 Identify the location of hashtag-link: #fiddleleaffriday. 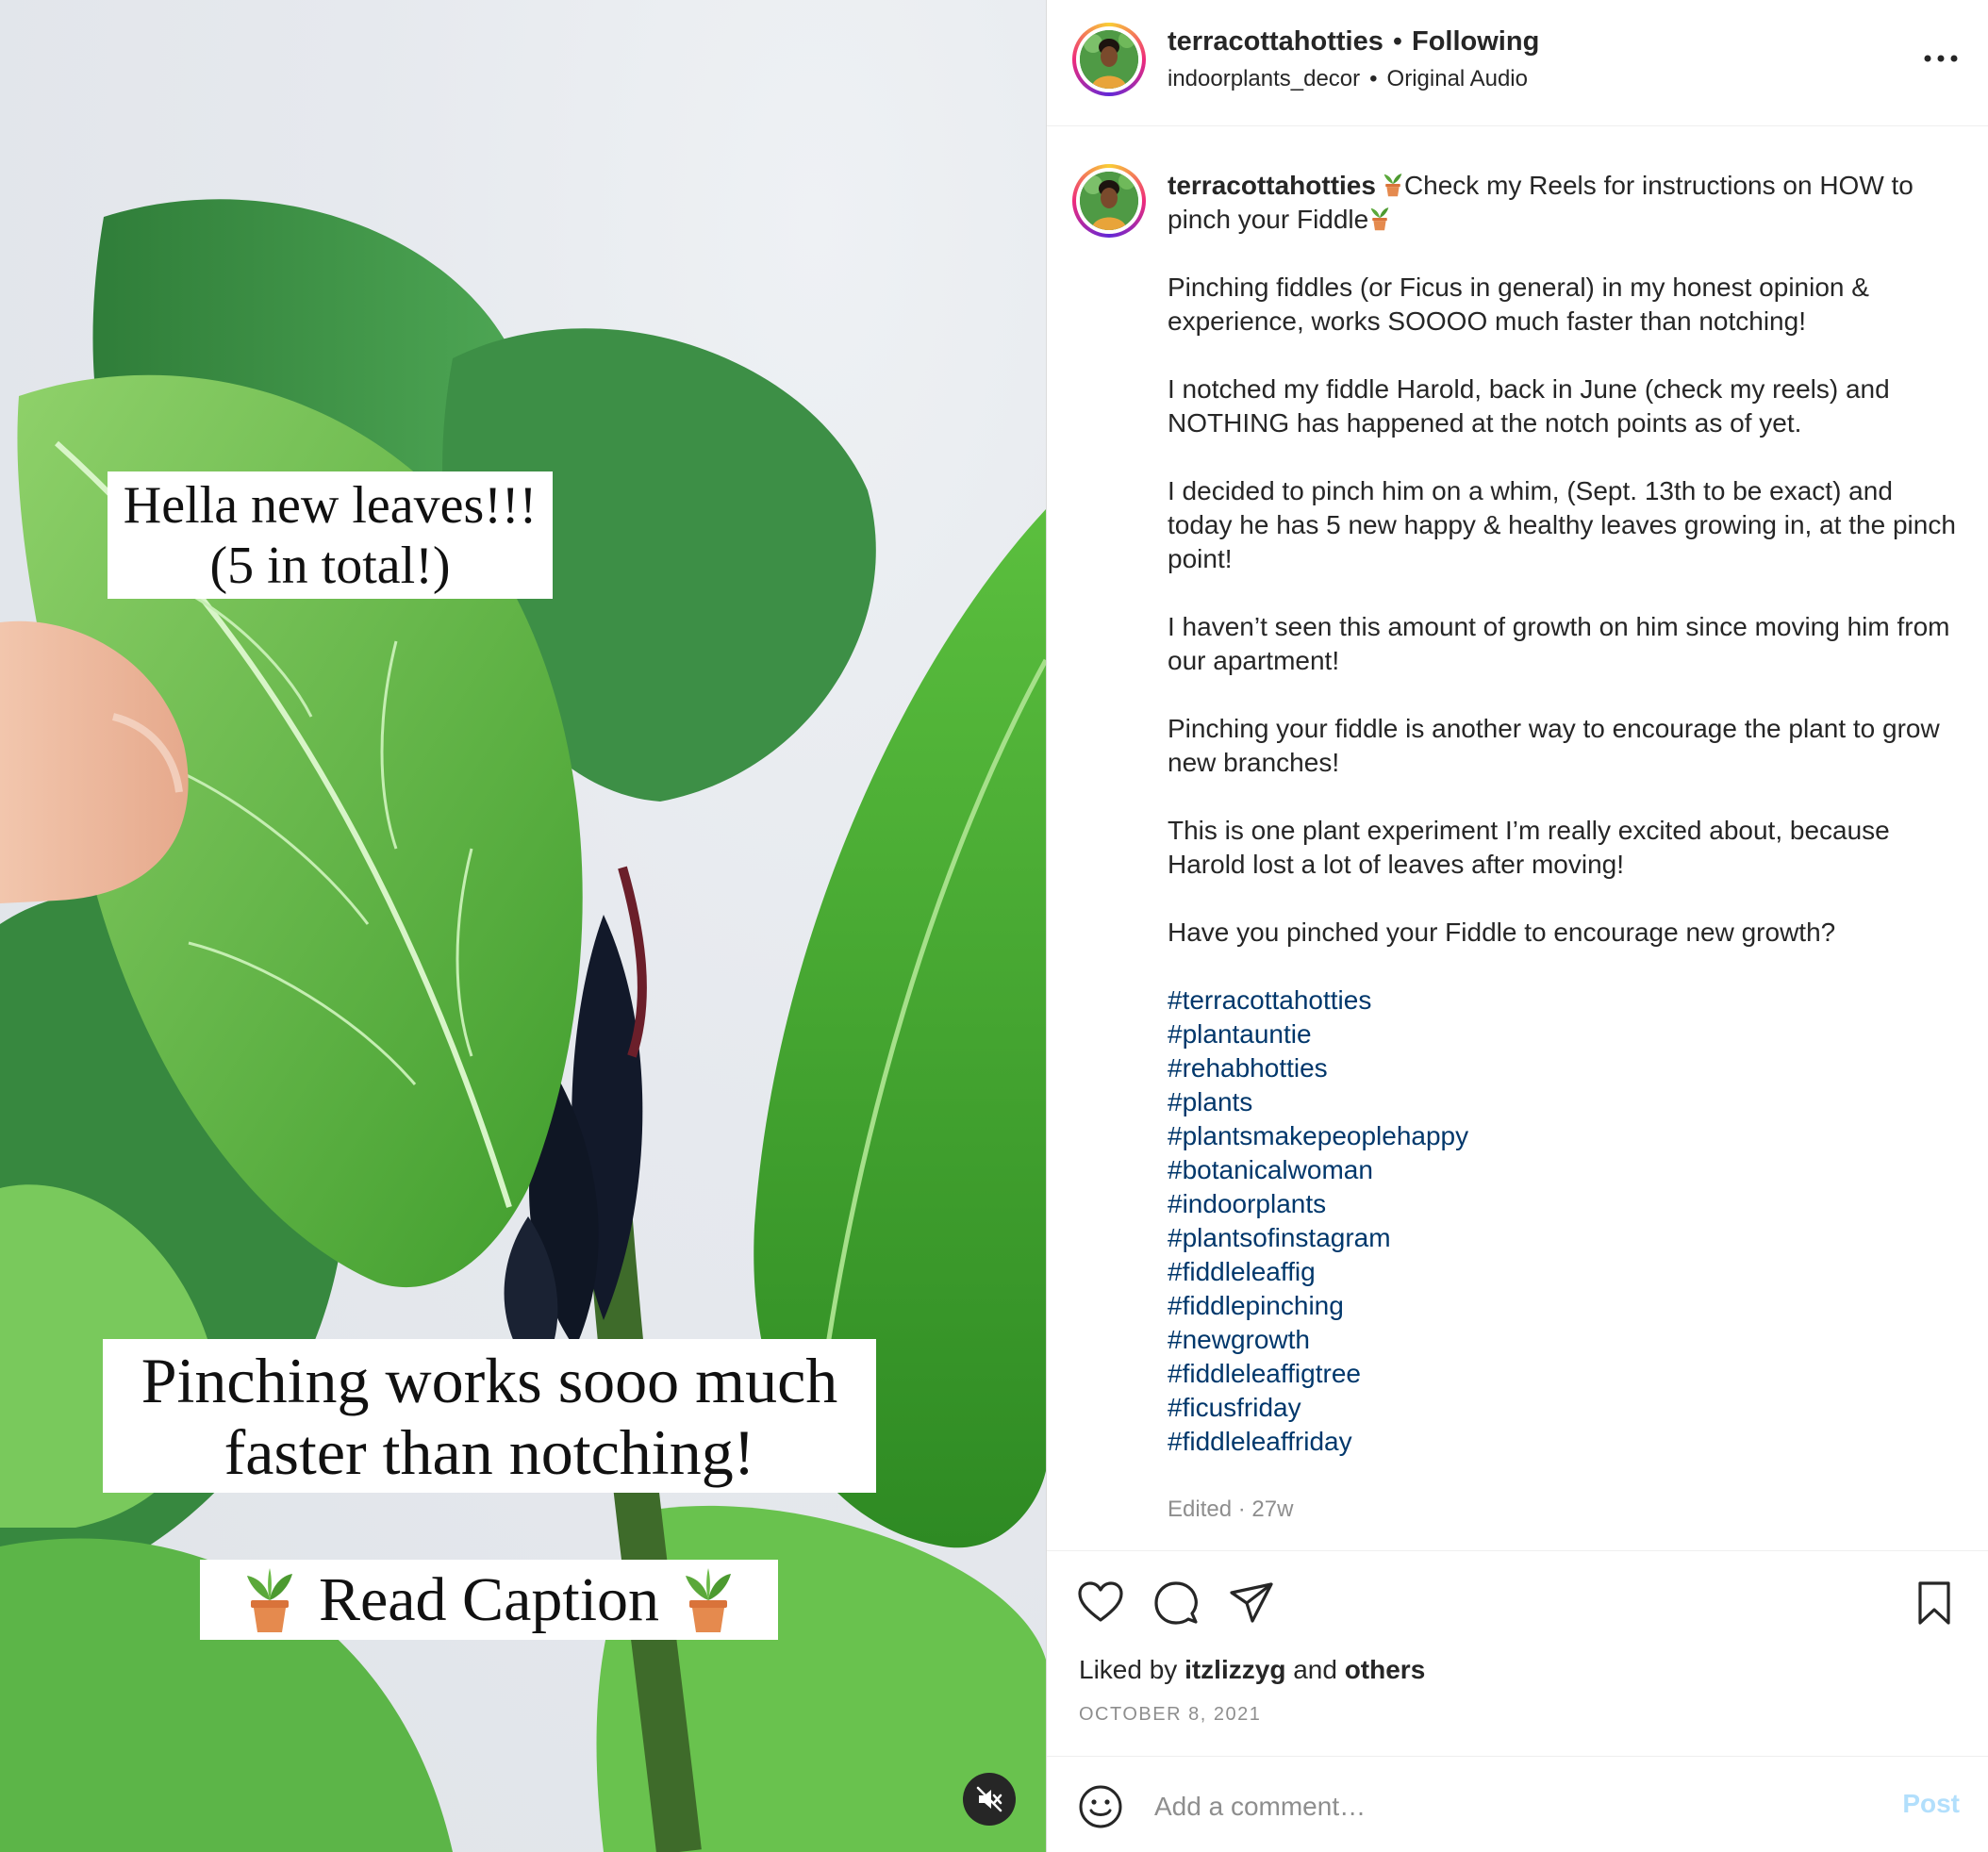
(1564, 1442).